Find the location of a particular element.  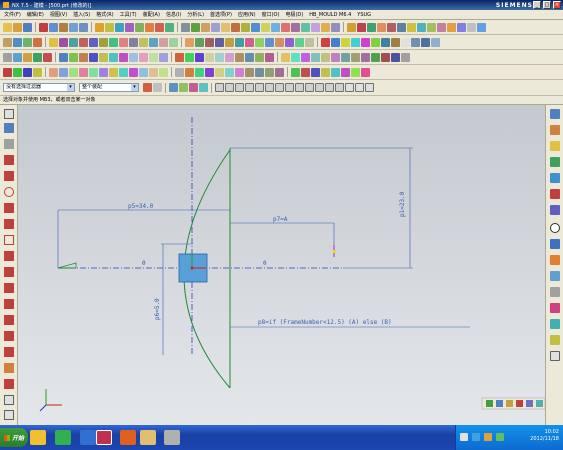

sphere-icon is located at coordinates (255, 27).